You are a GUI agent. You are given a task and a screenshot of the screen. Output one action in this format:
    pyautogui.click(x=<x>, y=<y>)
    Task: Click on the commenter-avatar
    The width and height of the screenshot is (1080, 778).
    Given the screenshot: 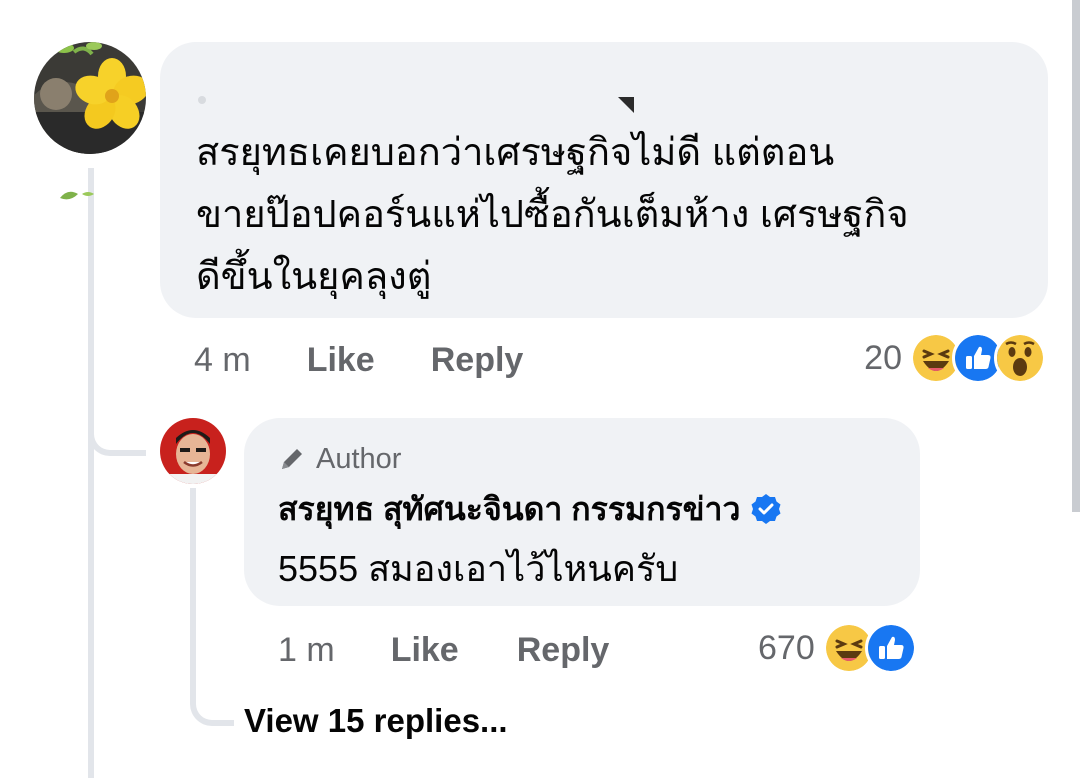 What is the action you would take?
    pyautogui.click(x=90, y=98)
    